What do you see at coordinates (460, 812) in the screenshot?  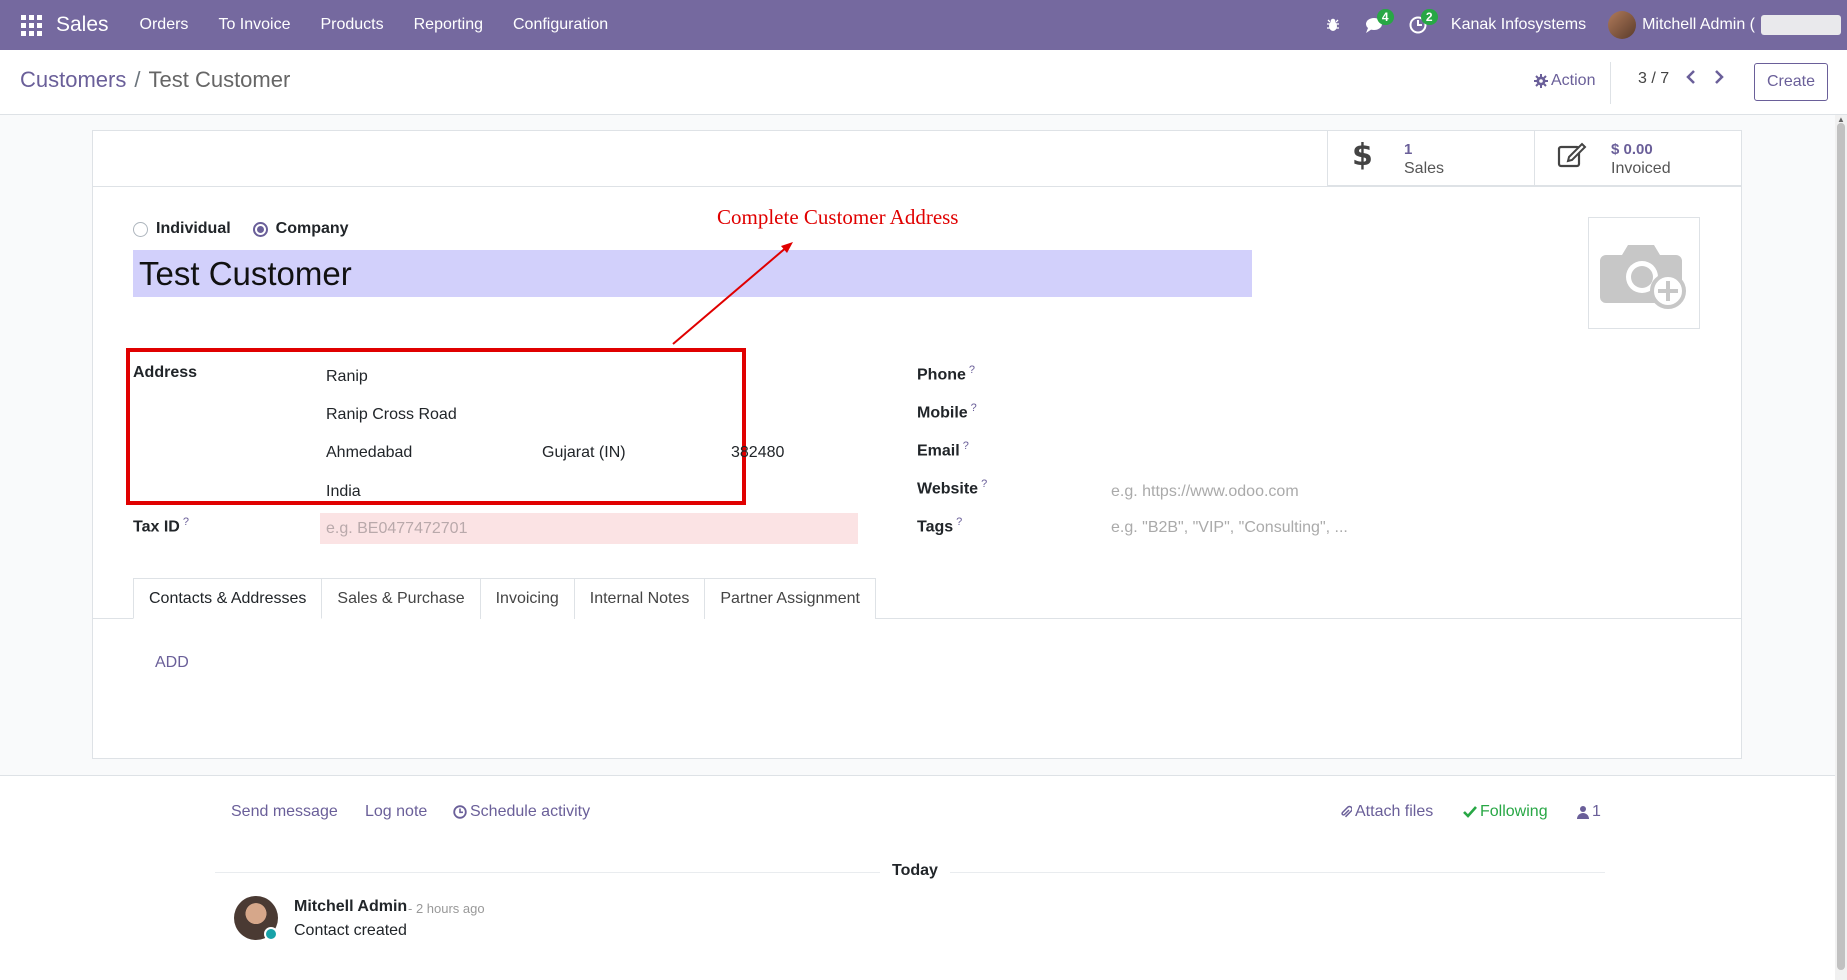 I see `clock-icon` at bounding box center [460, 812].